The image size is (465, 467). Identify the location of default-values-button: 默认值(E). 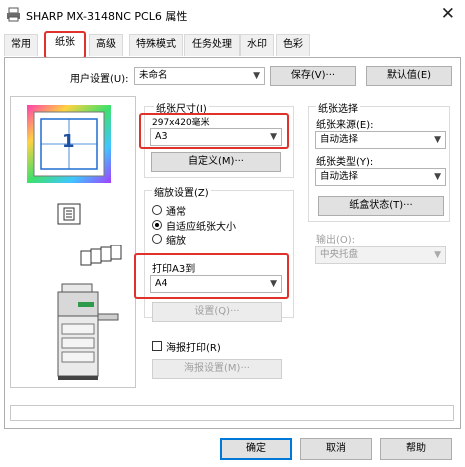
(409, 76).